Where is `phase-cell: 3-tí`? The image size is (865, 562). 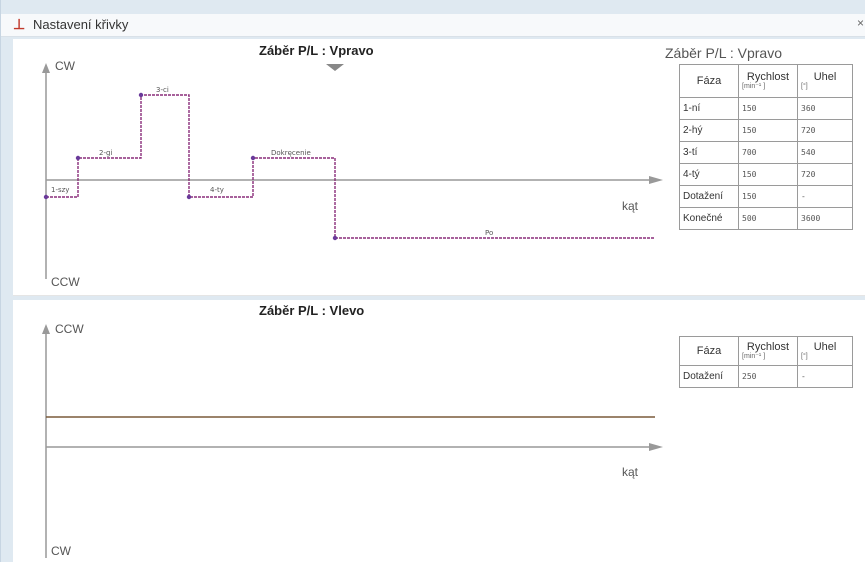
phase-cell: 3-tí is located at coordinates (709, 152).